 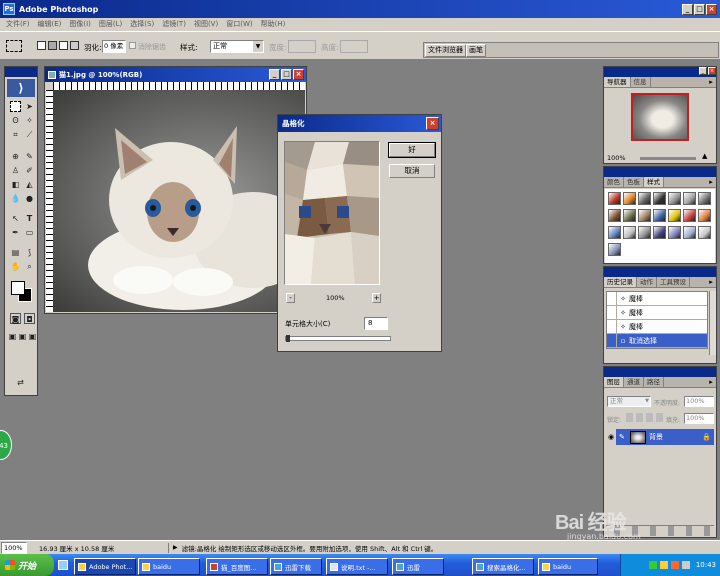 I want to click on path-select-icon: ↖, so click(x=15, y=218).